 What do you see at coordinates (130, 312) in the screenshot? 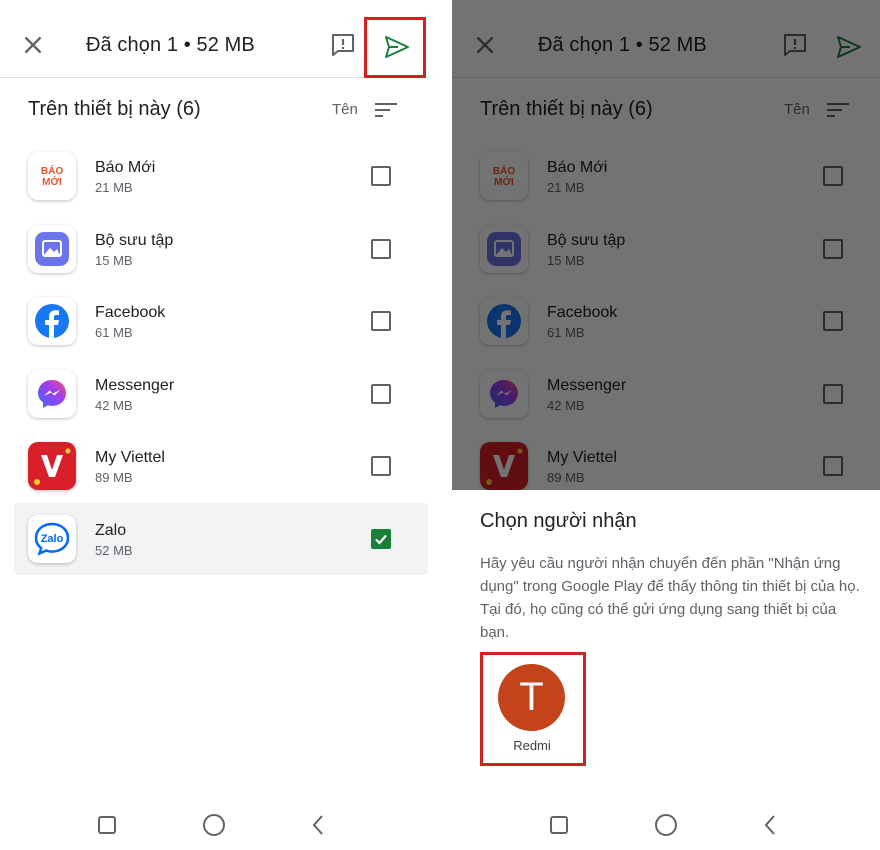
I see `app-name: Facebook` at bounding box center [130, 312].